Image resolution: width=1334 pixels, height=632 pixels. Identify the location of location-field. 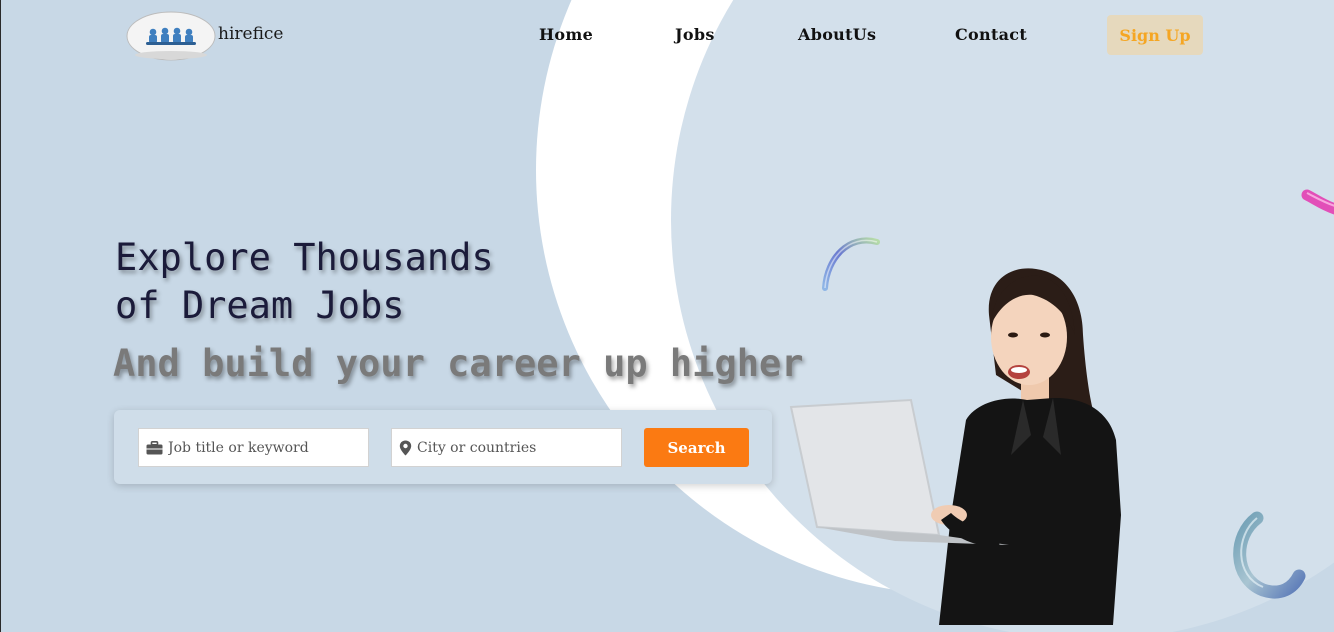
(506, 447).